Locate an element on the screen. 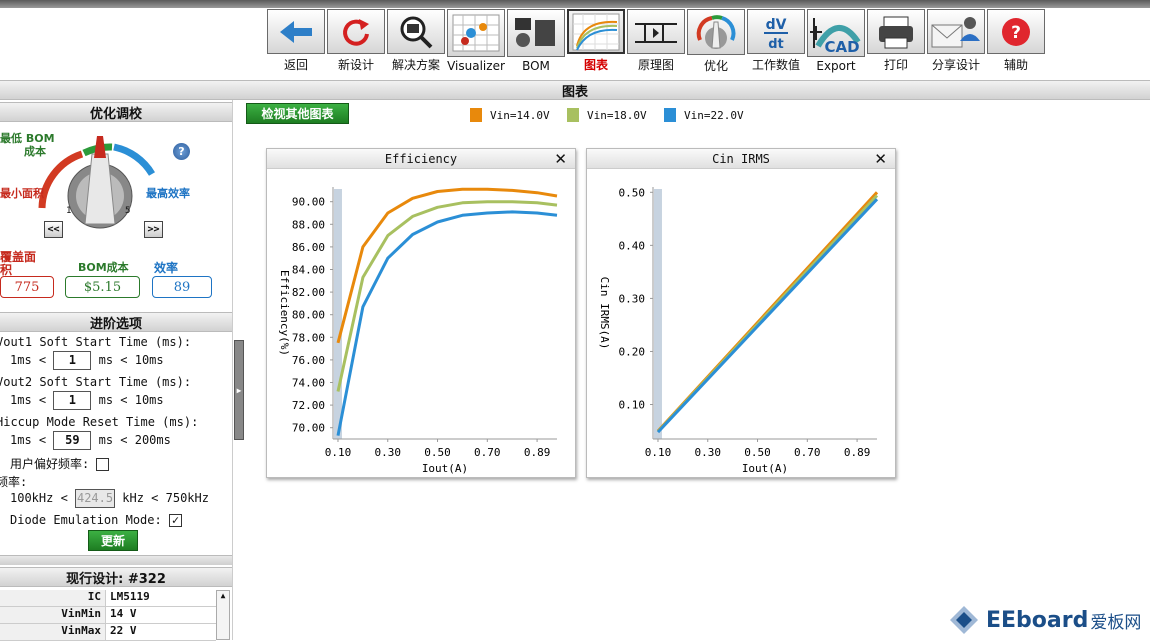  view-other-charts-button: 检视其他图表 is located at coordinates (297, 113).